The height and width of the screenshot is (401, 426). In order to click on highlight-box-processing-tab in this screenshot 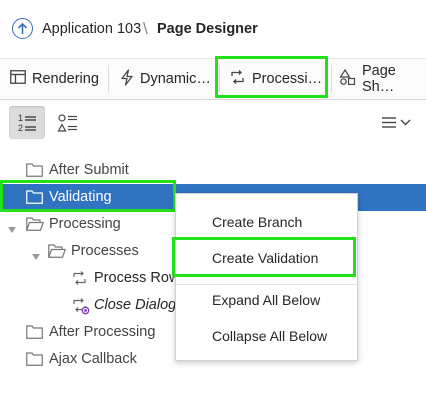, I will do `click(271, 77)`.